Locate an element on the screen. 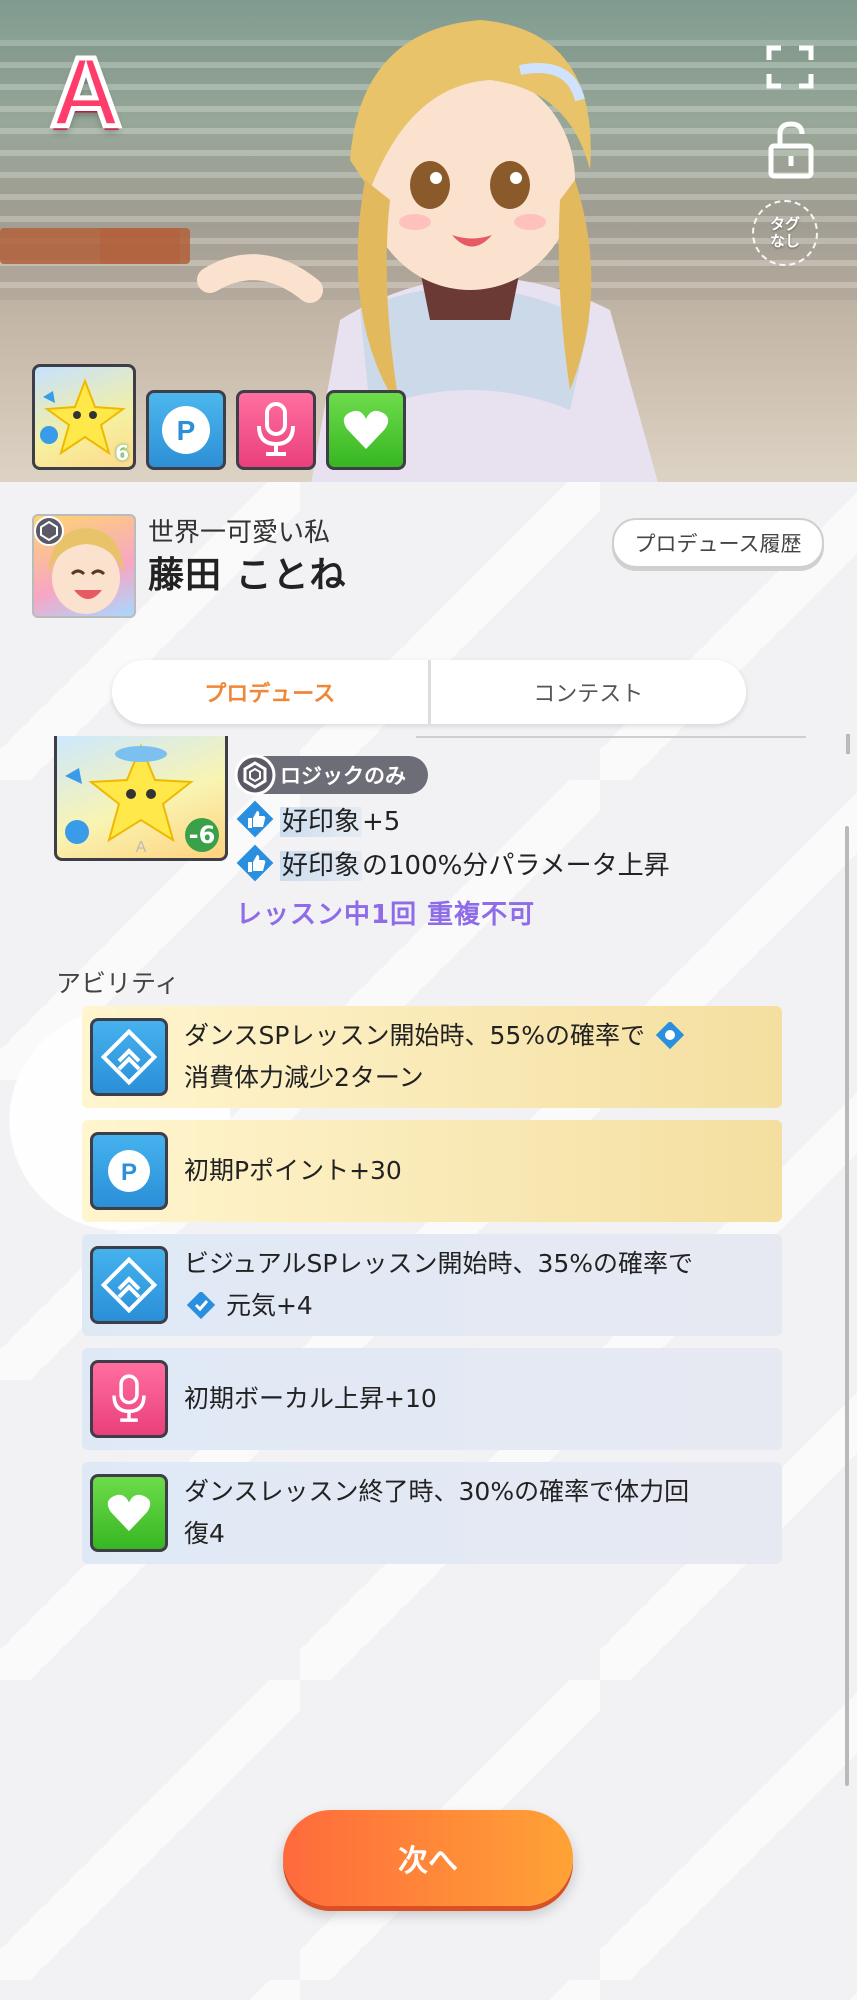  mode-tabs: プロデュース コンテスト is located at coordinates (429, 692).